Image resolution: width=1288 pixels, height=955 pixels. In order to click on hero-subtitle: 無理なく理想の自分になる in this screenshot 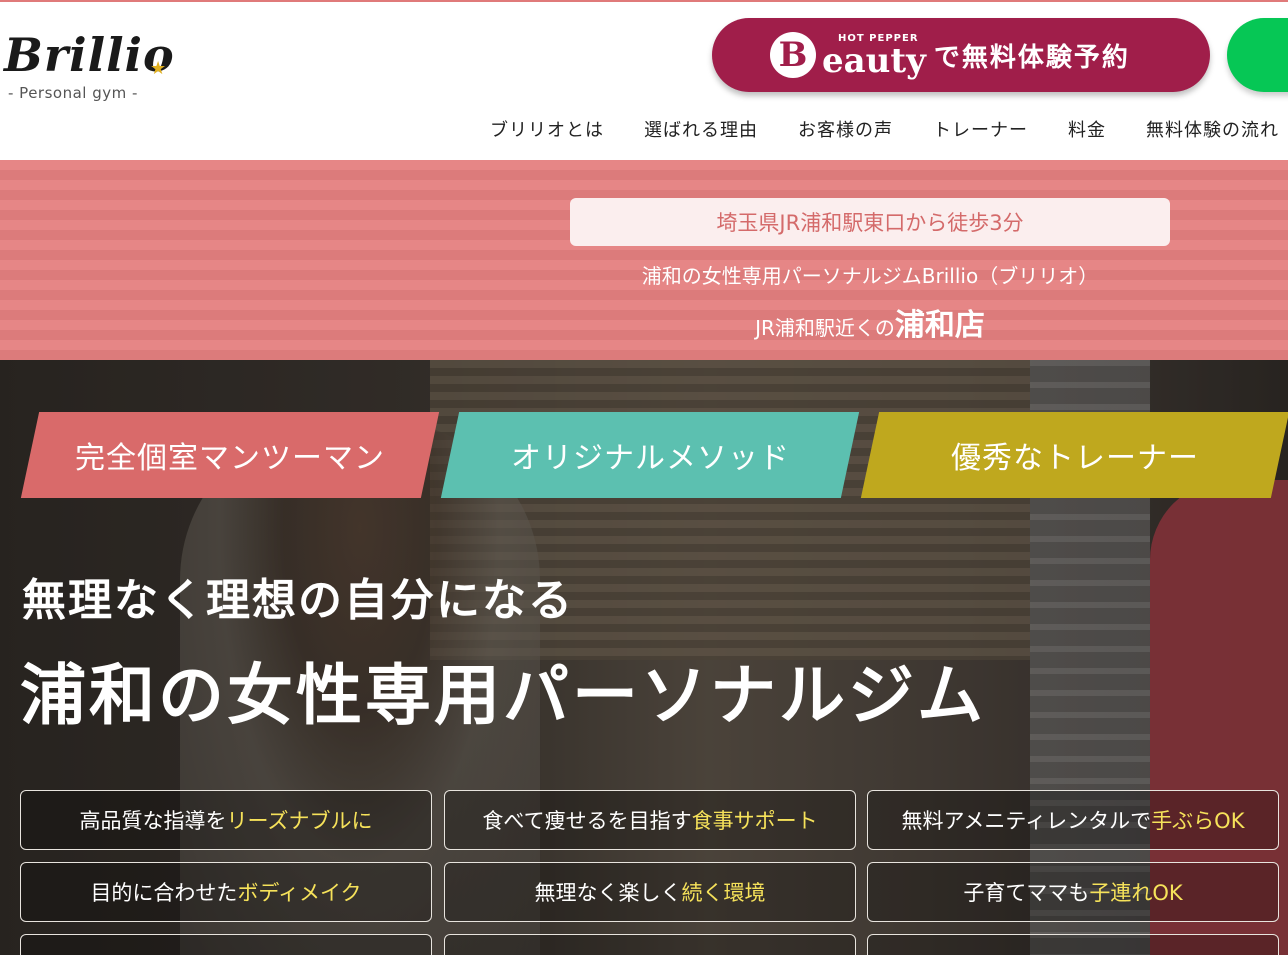, I will do `click(298, 600)`.